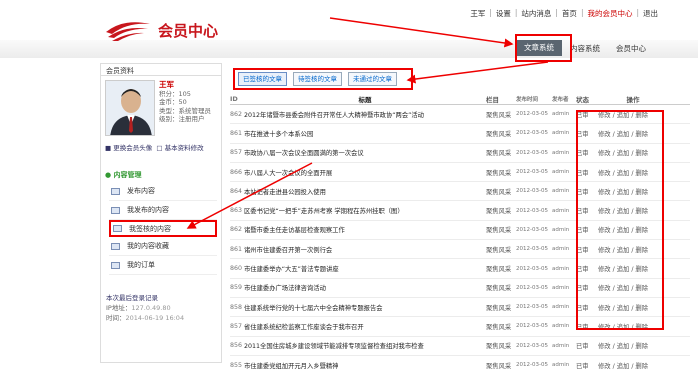  I want to click on top-links: 王军 | 设置 | 站内消息 | 首页 | 我的会员中心 | 退出, so click(564, 13).